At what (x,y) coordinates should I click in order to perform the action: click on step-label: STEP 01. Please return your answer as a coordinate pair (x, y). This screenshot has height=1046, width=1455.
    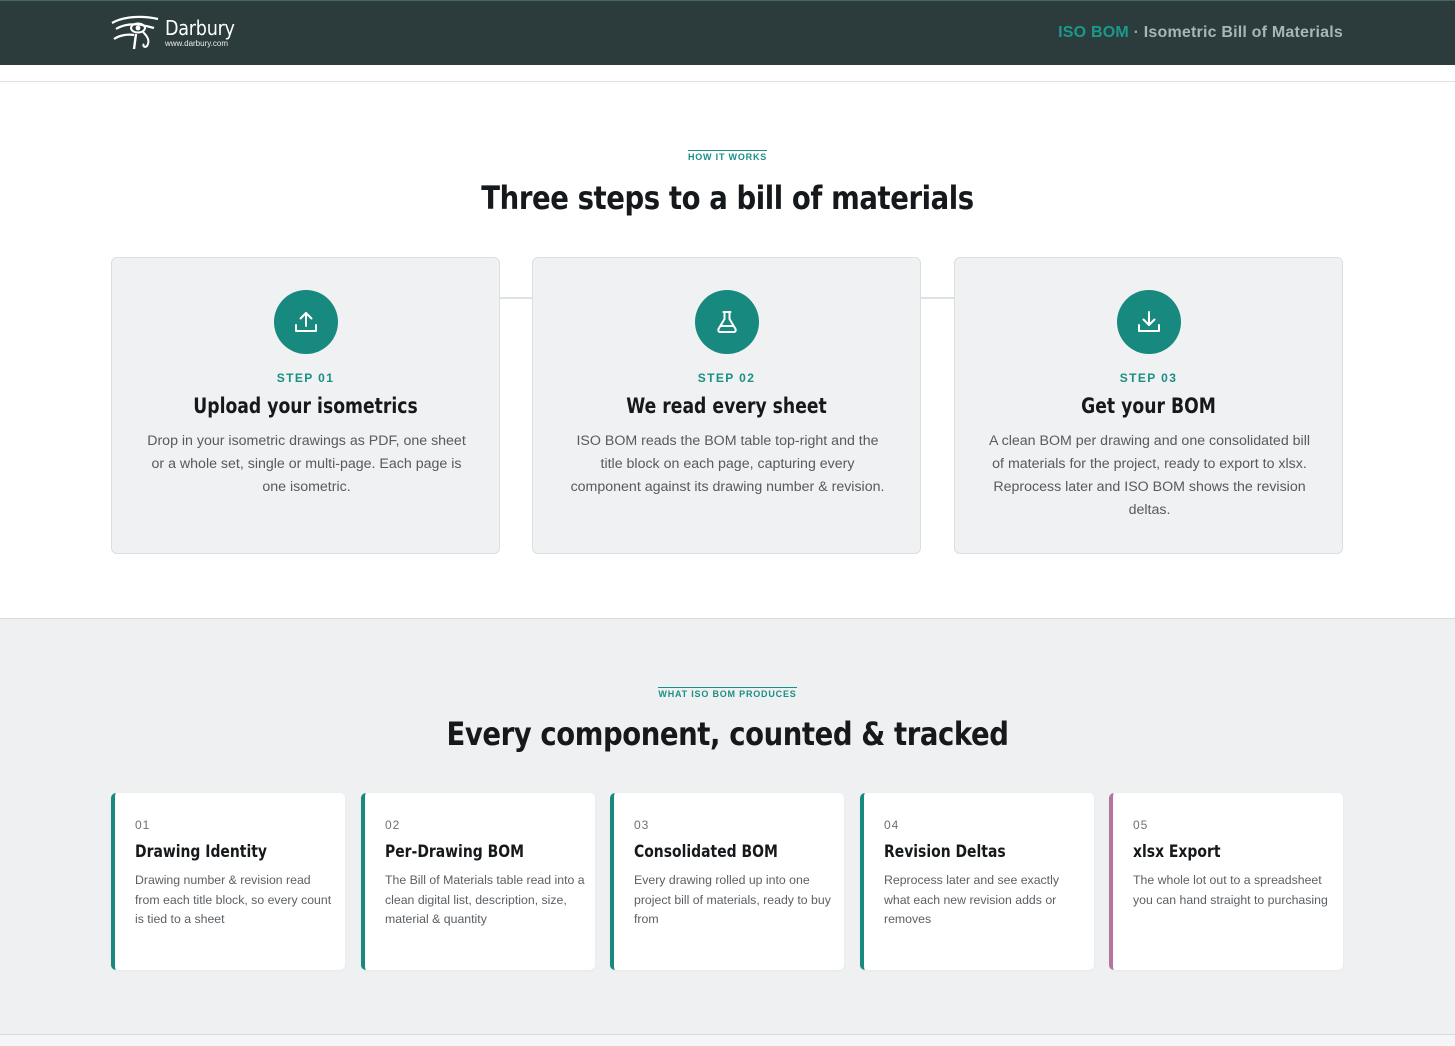
    Looking at the image, I should click on (305, 378).